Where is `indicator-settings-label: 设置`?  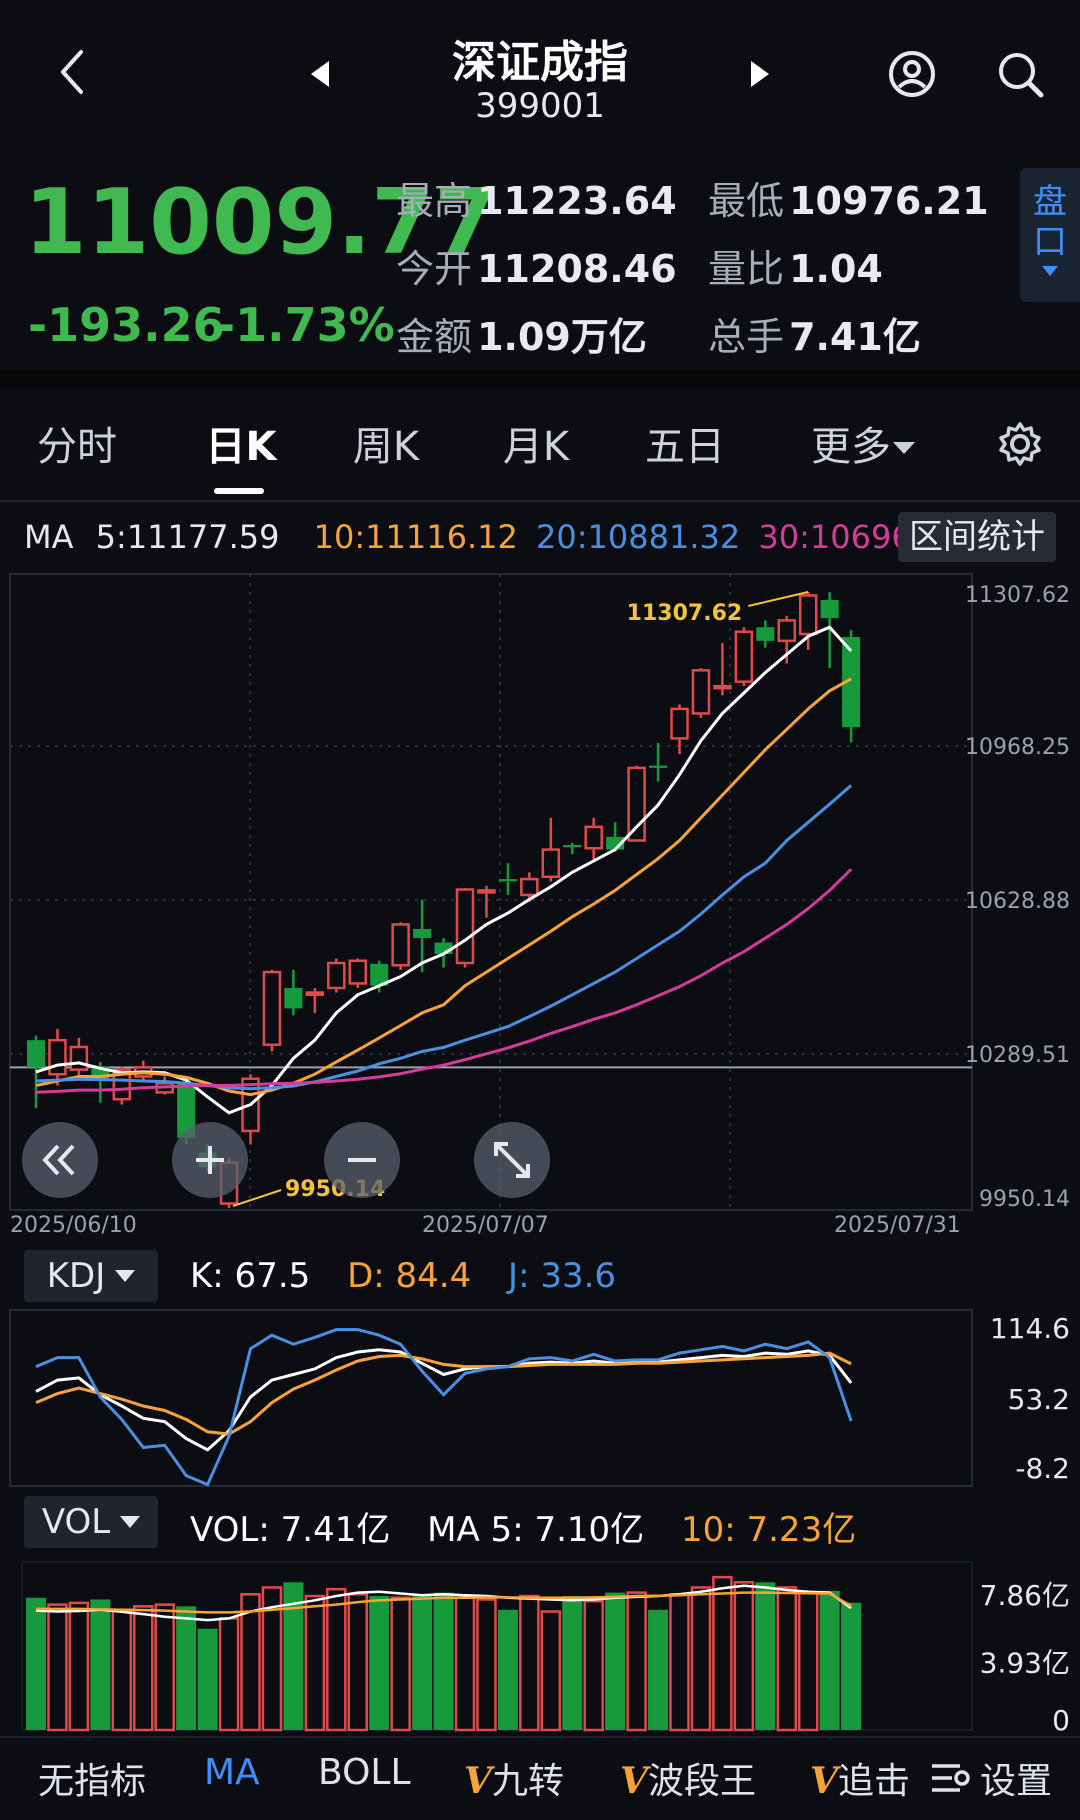
indicator-settings-label: 设置 is located at coordinates (1016, 1781).